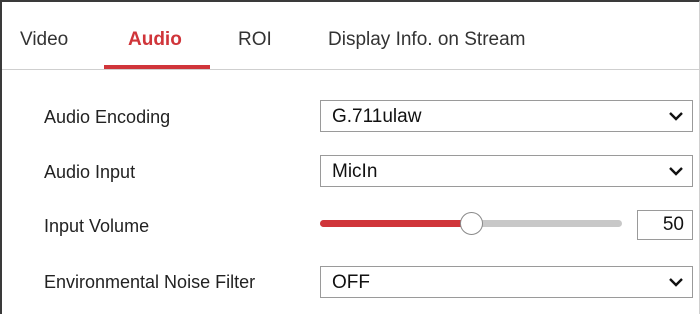 This screenshot has height=314, width=700. Describe the element at coordinates (506, 282) in the screenshot. I see `noise-filter-select: OFF` at that location.